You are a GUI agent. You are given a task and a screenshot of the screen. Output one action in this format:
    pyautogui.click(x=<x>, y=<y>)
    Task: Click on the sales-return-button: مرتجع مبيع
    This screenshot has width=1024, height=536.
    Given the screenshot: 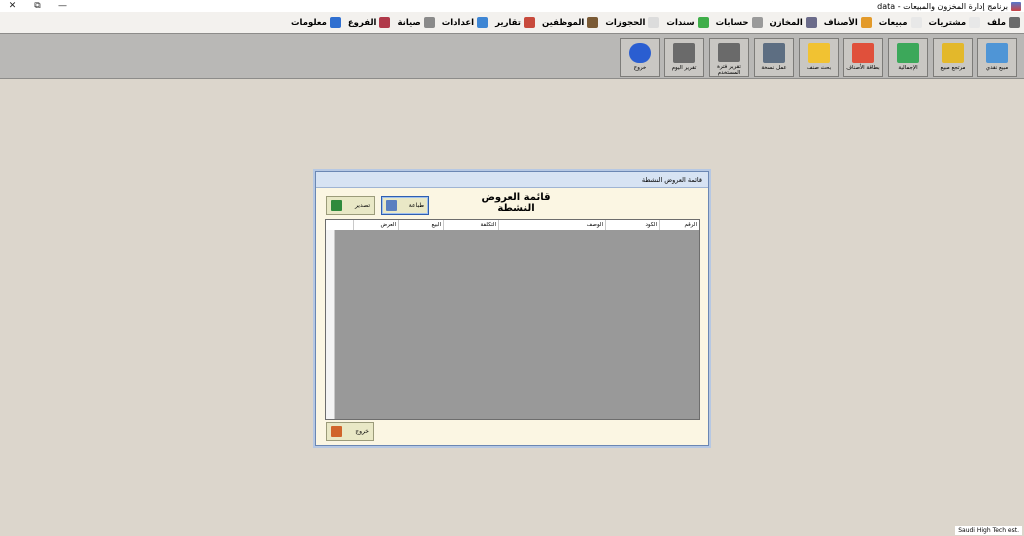 What is the action you would take?
    pyautogui.click(x=953, y=57)
    